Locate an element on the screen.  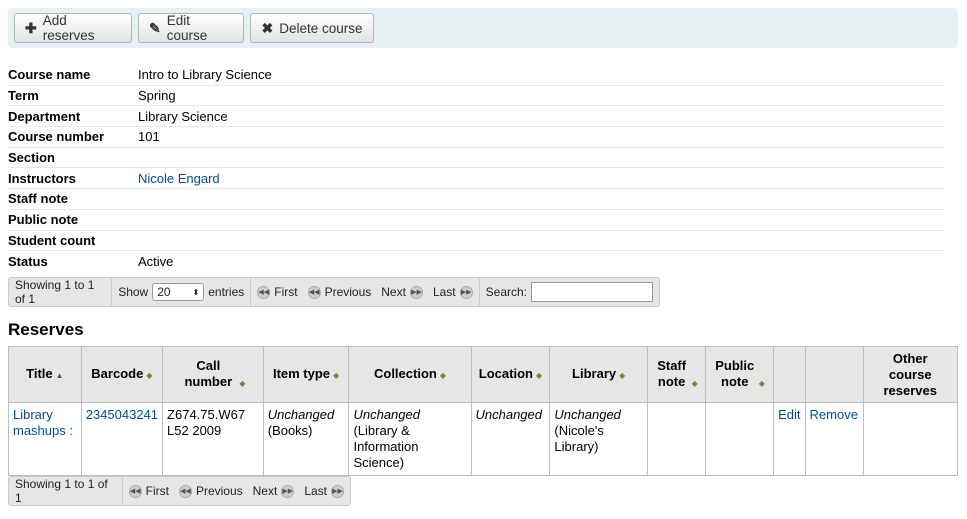
last-icon: ▶▶ is located at coordinates (337, 491).